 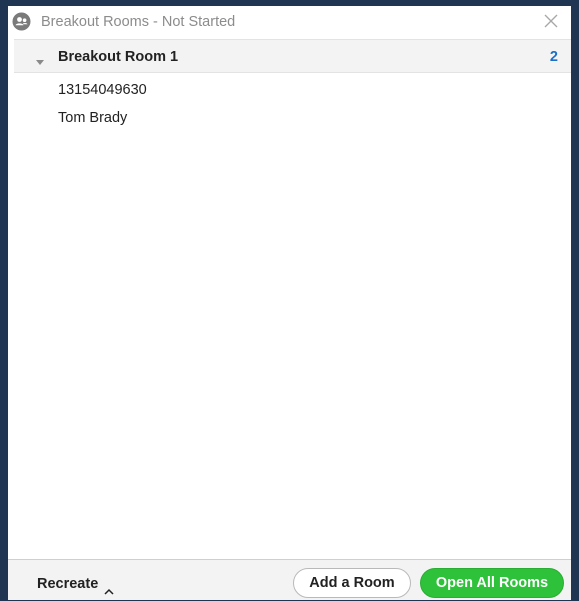 What do you see at coordinates (118, 57) in the screenshot?
I see `room-name: Breakout Room 1` at bounding box center [118, 57].